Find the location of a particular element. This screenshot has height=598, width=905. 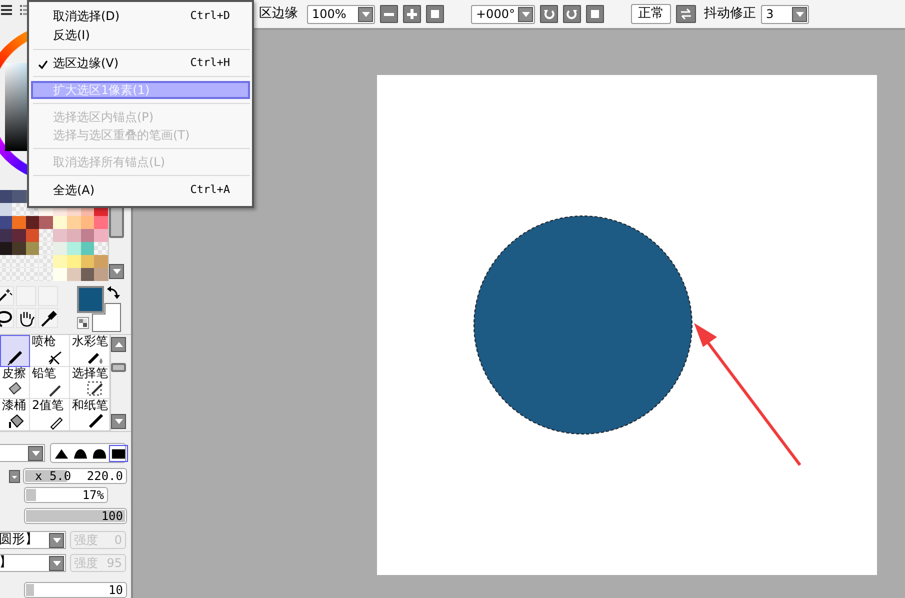

zoom-out-button is located at coordinates (389, 14).